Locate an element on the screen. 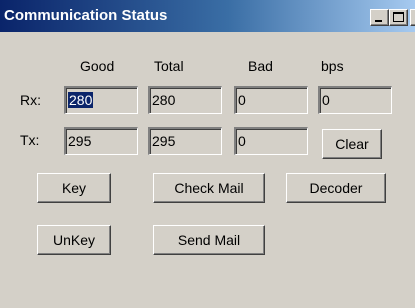  maximize-icon is located at coordinates (398, 17).